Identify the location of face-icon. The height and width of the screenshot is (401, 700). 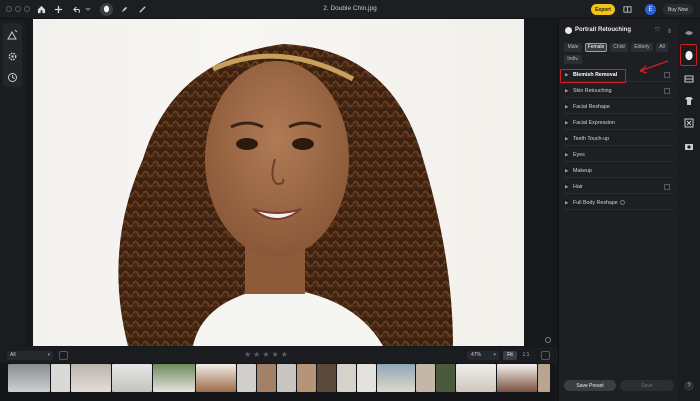
(568, 30).